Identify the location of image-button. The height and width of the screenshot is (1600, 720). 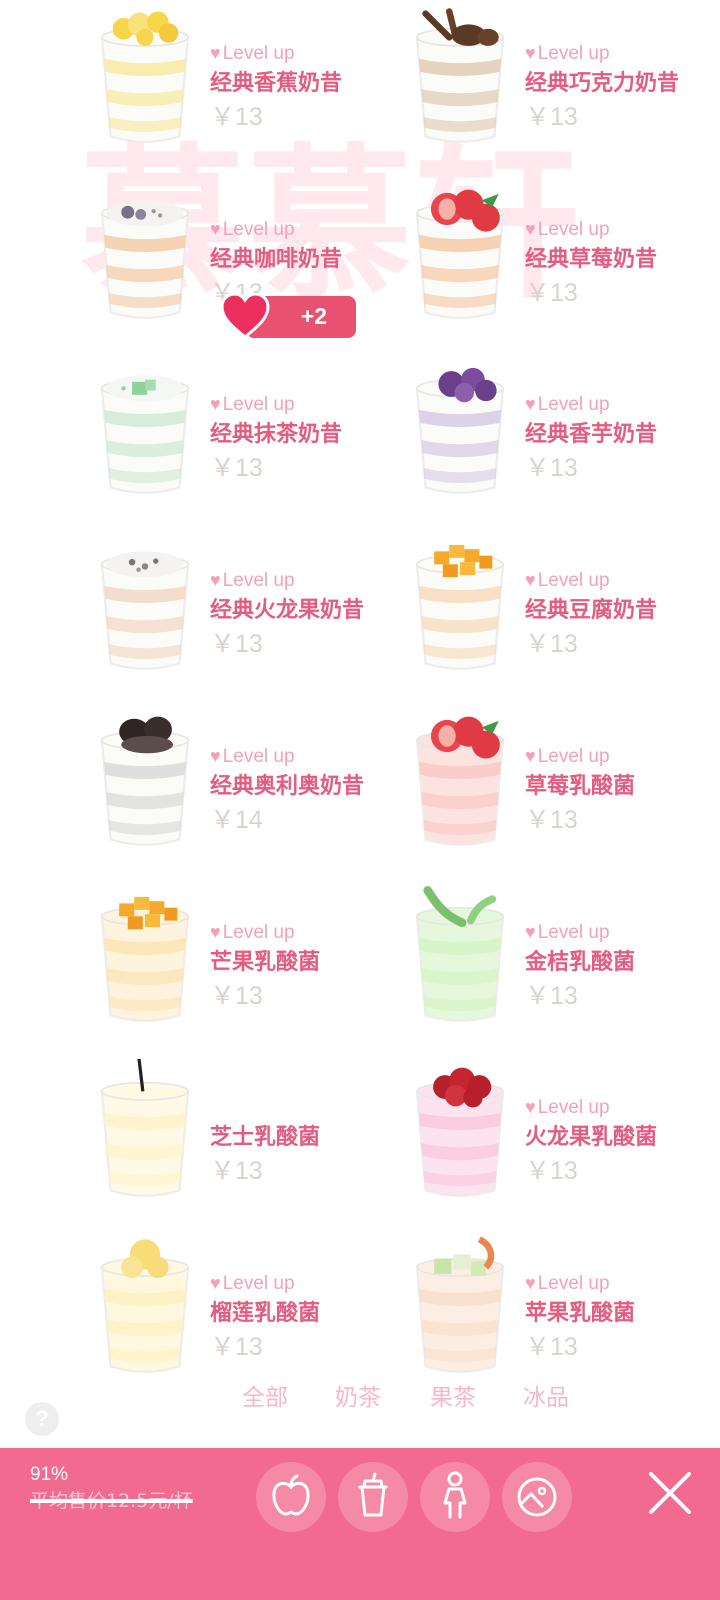
(537, 1497).